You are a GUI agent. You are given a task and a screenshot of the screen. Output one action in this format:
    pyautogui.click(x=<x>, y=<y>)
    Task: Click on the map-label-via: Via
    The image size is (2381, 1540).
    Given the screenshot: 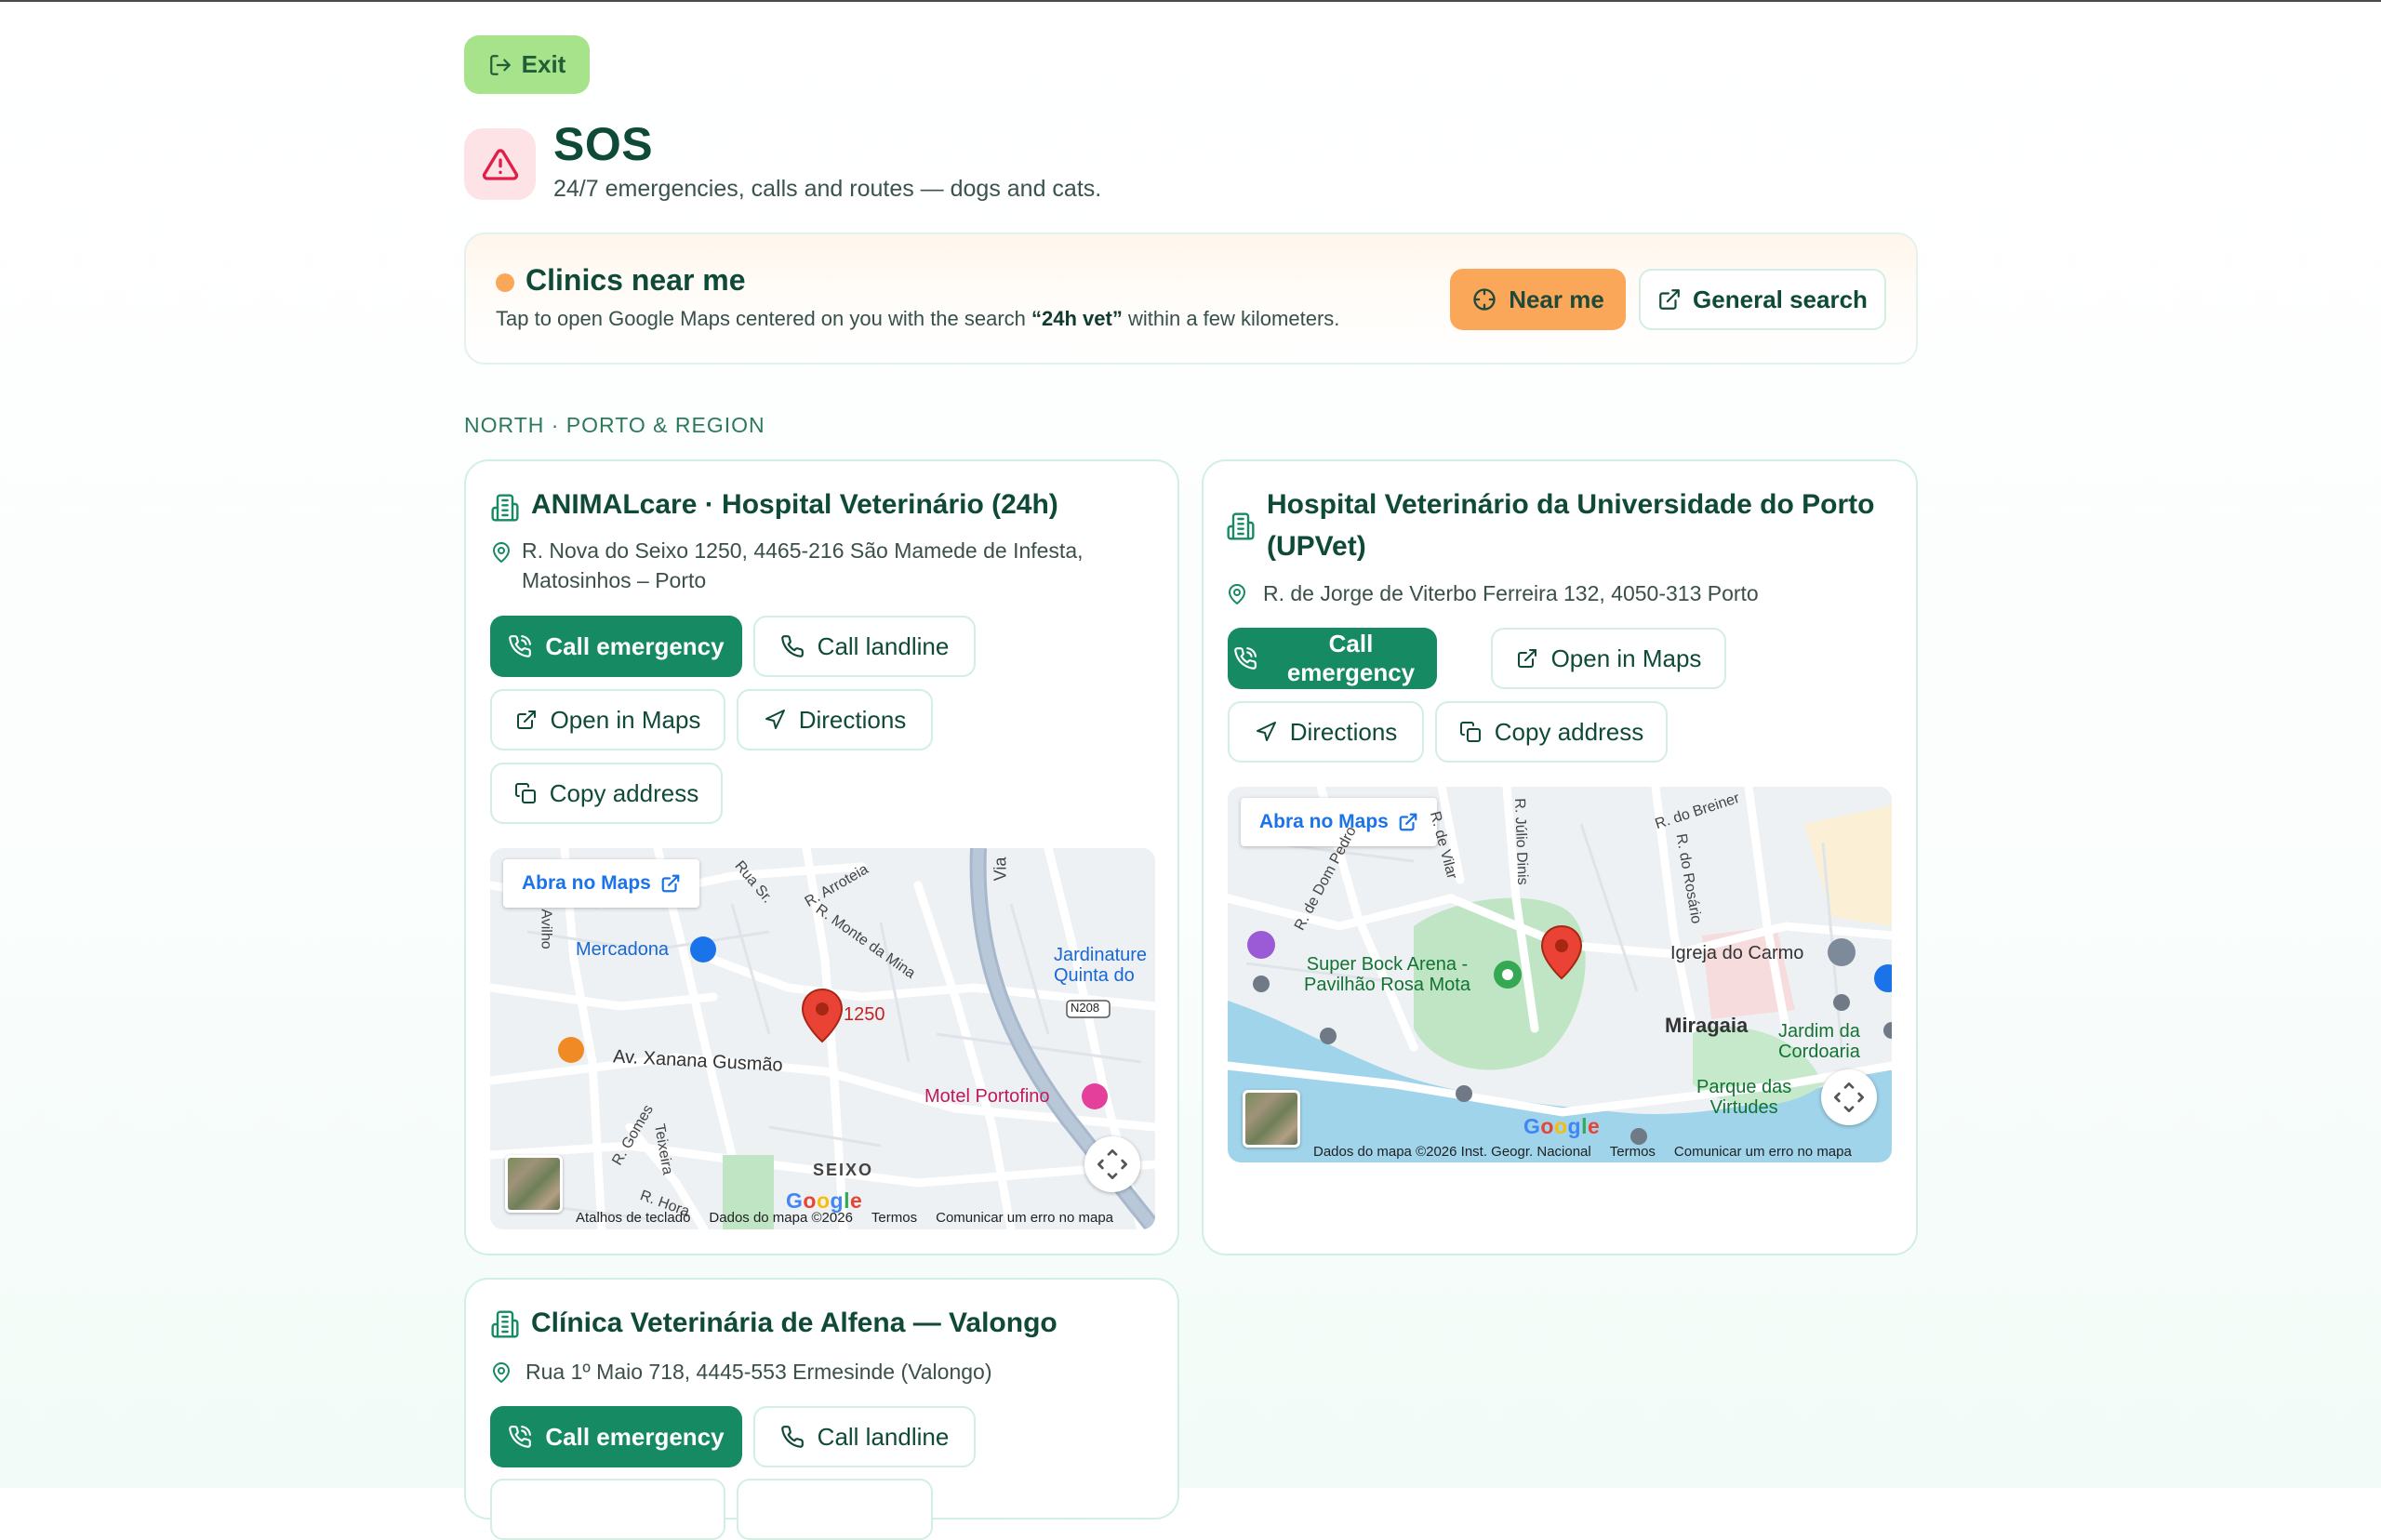 What is the action you would take?
    pyautogui.click(x=1000, y=869)
    